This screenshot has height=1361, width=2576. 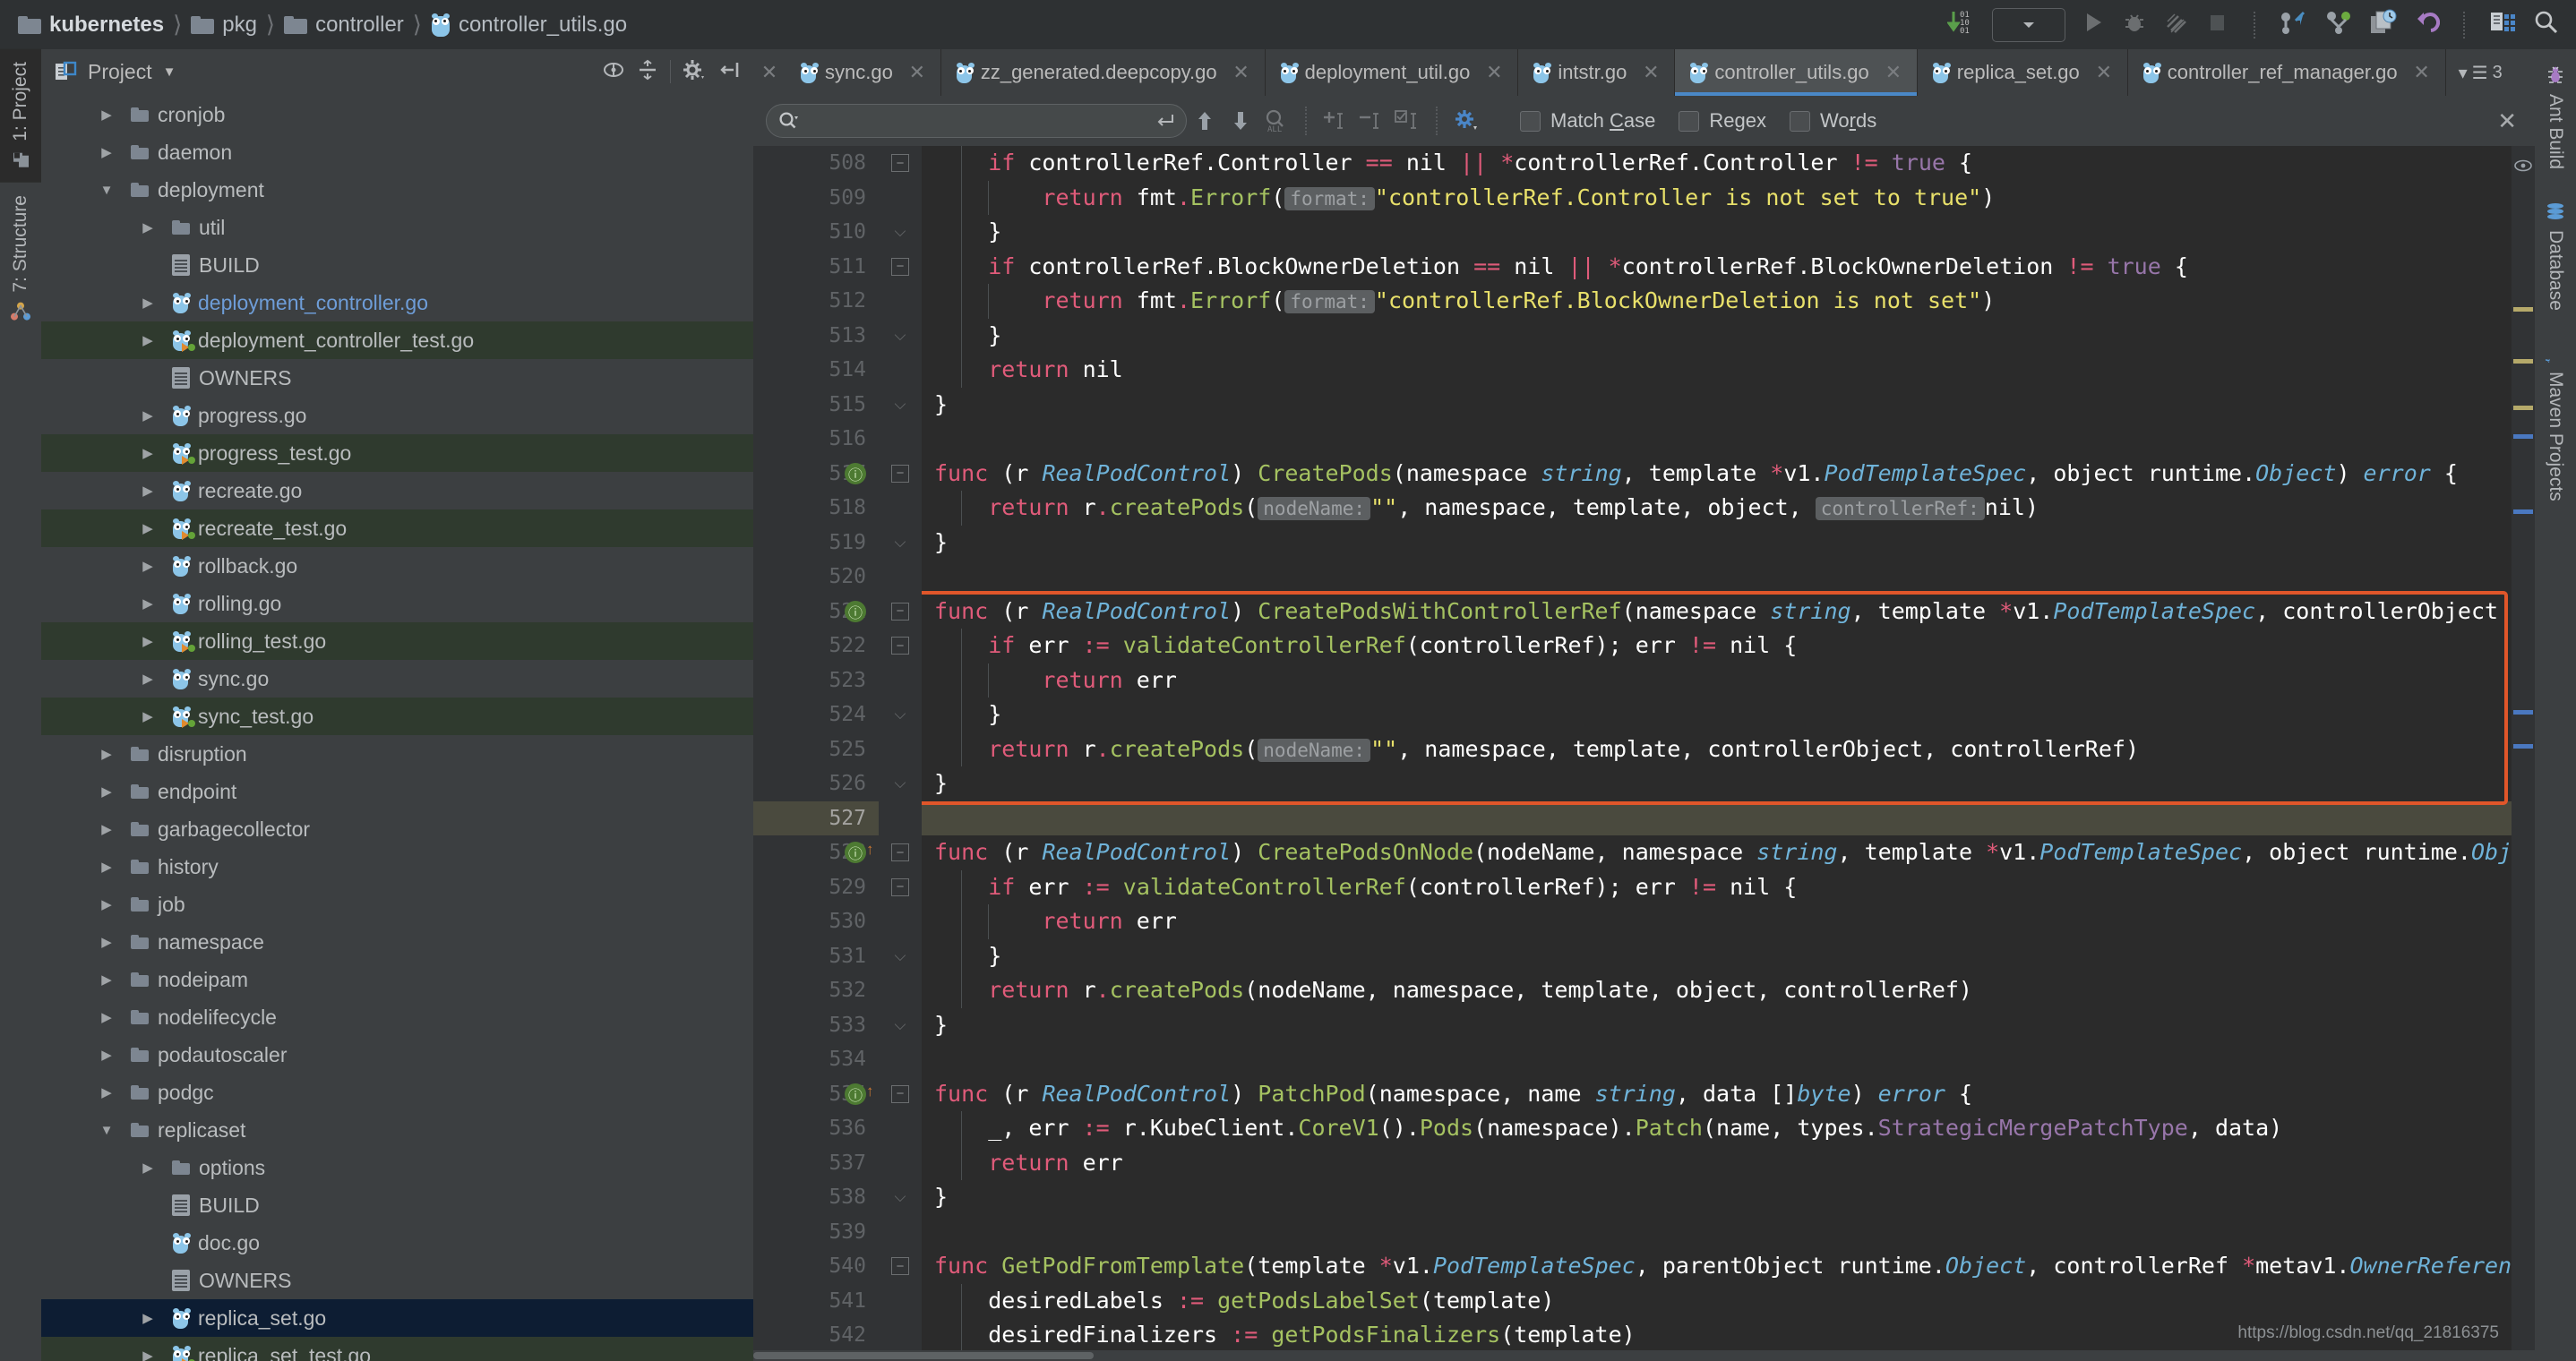 I want to click on select-all-icon, so click(x=1407, y=121).